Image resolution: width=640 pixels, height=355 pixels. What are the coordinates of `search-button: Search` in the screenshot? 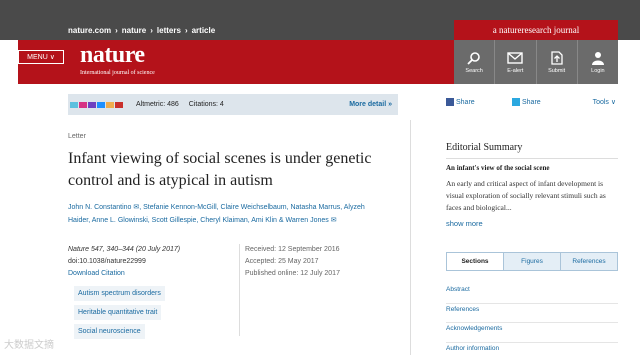 It's located at (475, 62).